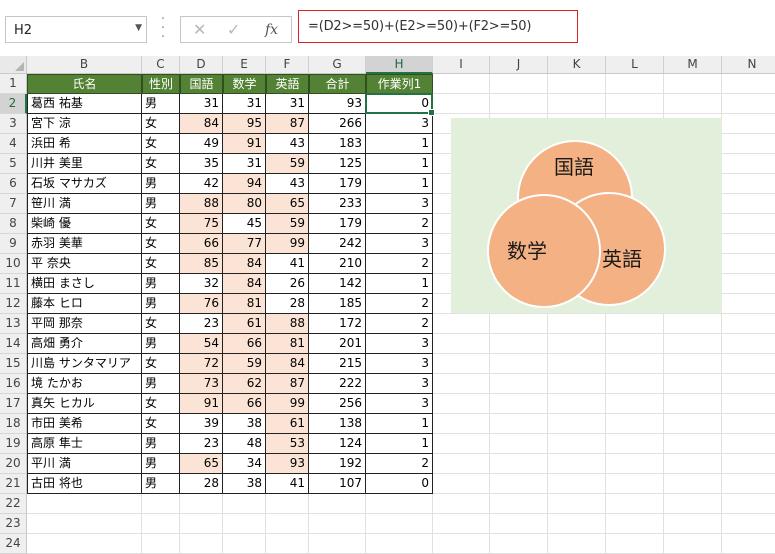  Describe the element at coordinates (84, 444) in the screenshot. I see `table-cell: 高原 隼士` at that location.